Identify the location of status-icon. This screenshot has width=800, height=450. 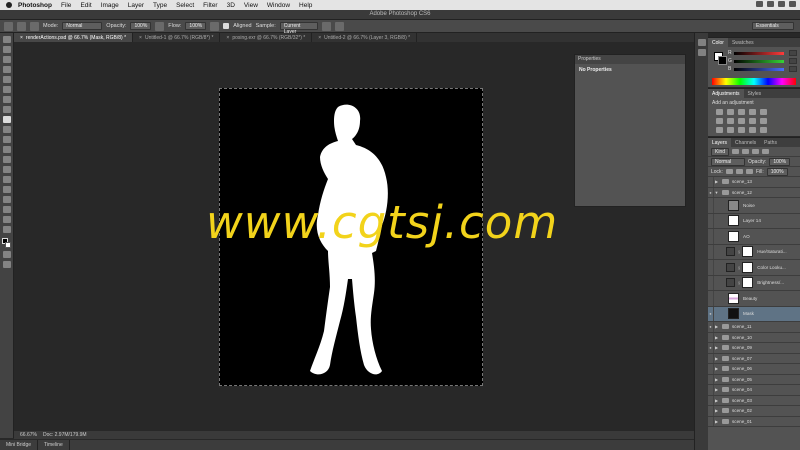
(792, 4).